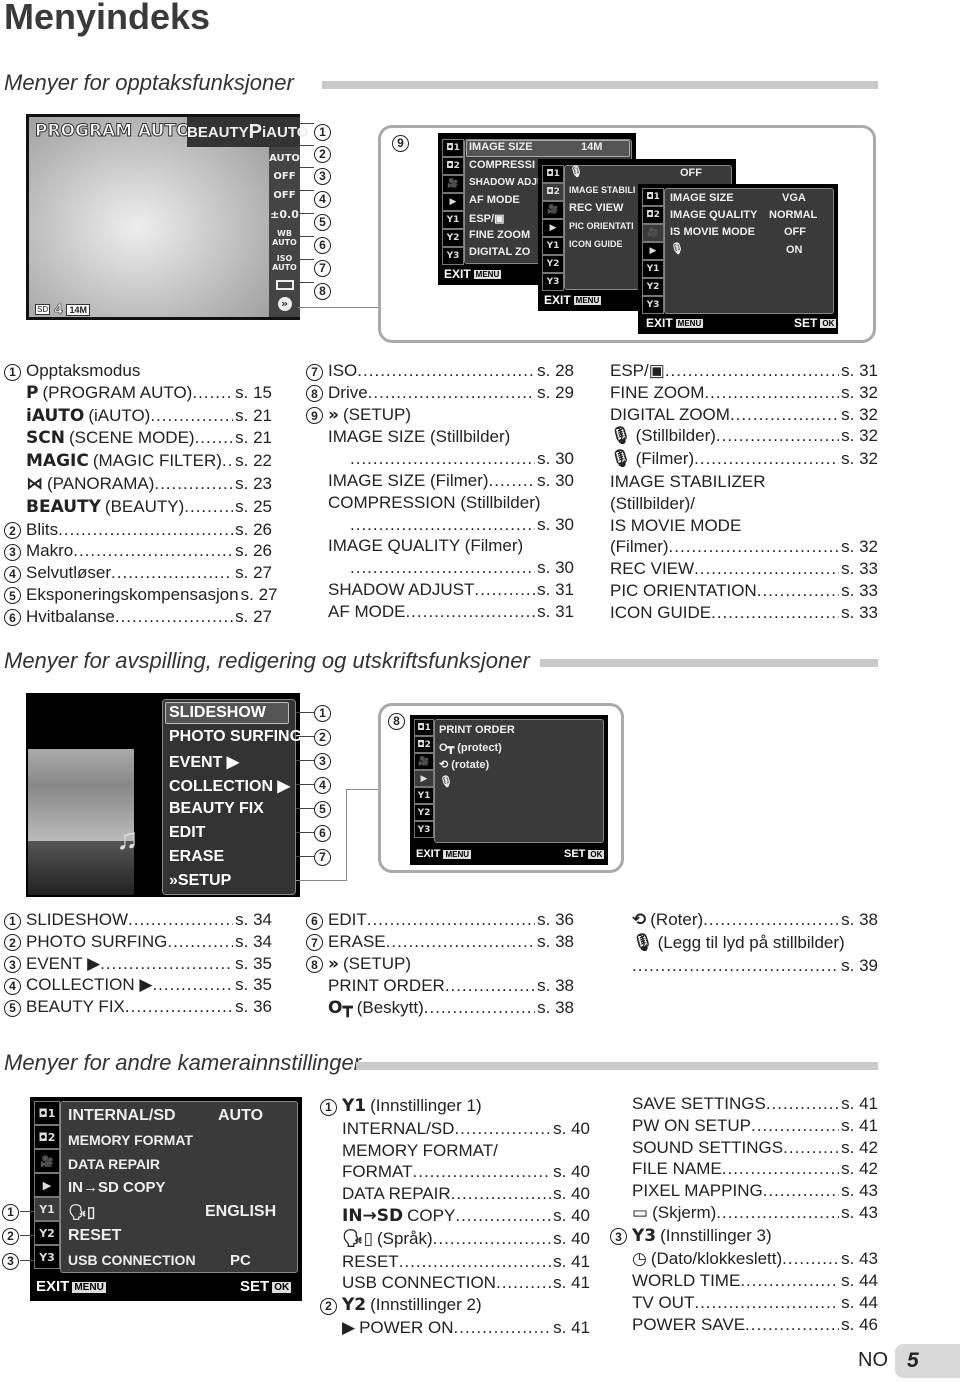  Describe the element at coordinates (204, 762) in the screenshot. I see `menu-item-event: EVENT ▶` at that location.